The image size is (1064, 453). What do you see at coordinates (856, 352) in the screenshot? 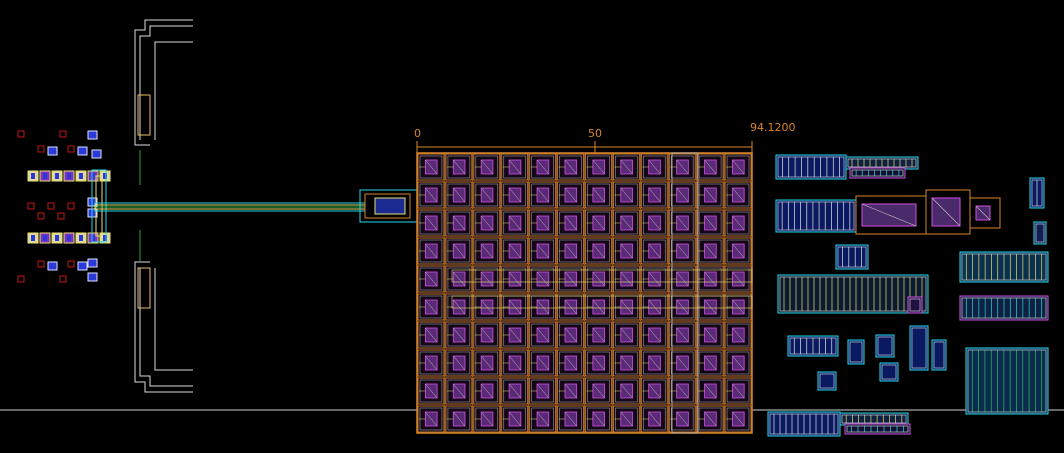
I see `right-block-row-b` at bounding box center [856, 352].